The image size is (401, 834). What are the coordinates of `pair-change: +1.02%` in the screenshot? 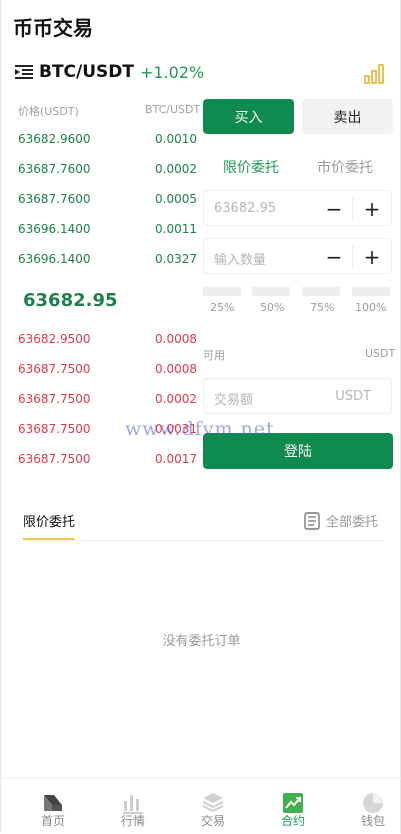 It's located at (172, 72).